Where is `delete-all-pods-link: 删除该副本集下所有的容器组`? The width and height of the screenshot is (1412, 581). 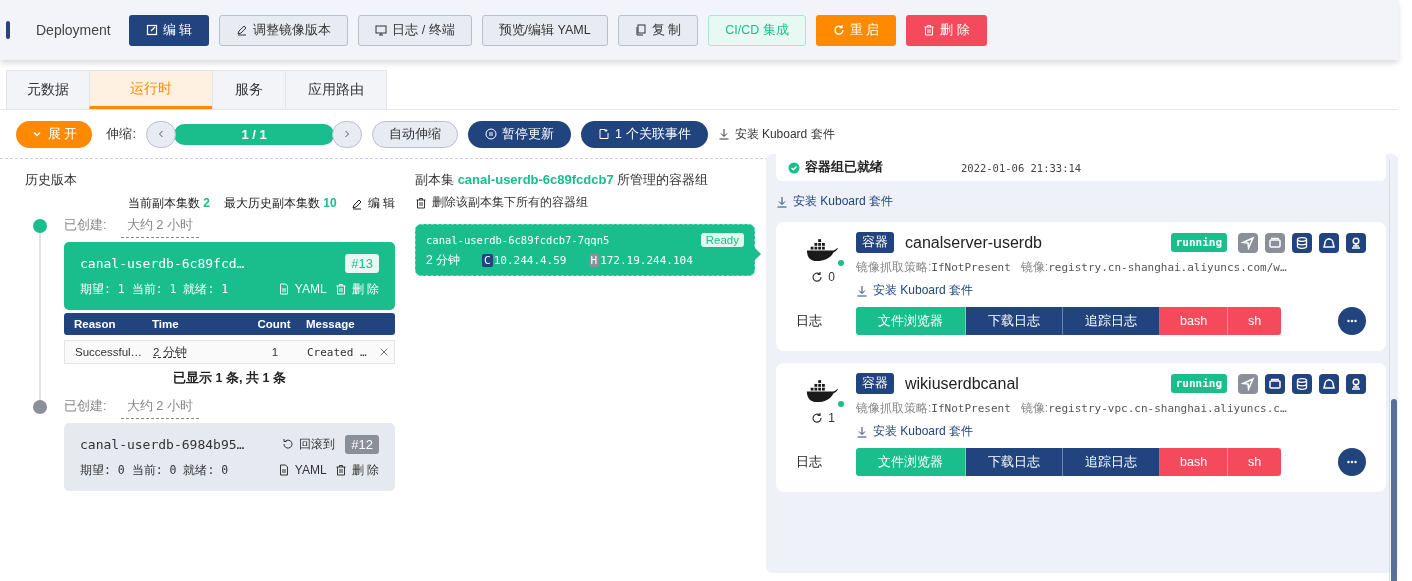
delete-all-pods-link: 删除该副本集下所有的容器组 is located at coordinates (501, 202).